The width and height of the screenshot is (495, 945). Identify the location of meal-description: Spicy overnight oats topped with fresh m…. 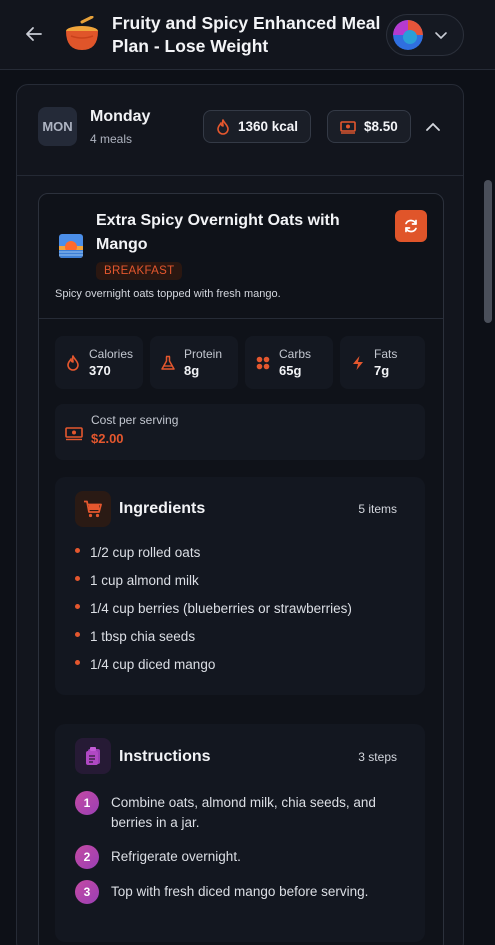
(168, 294).